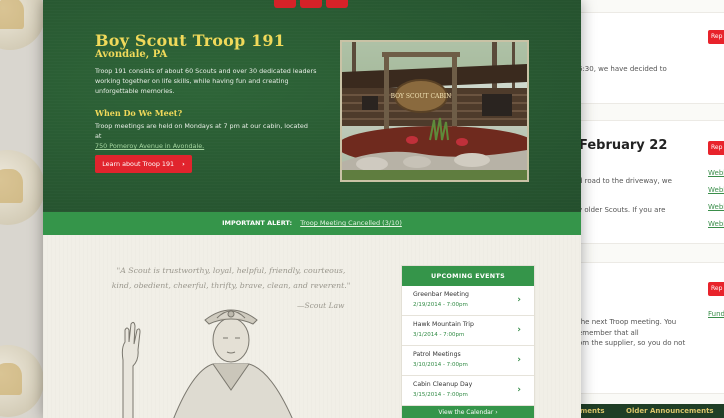 The height and width of the screenshot is (418, 724). What do you see at coordinates (468, 412) in the screenshot?
I see `view-calendar-button: View the Calendar ›` at bounding box center [468, 412].